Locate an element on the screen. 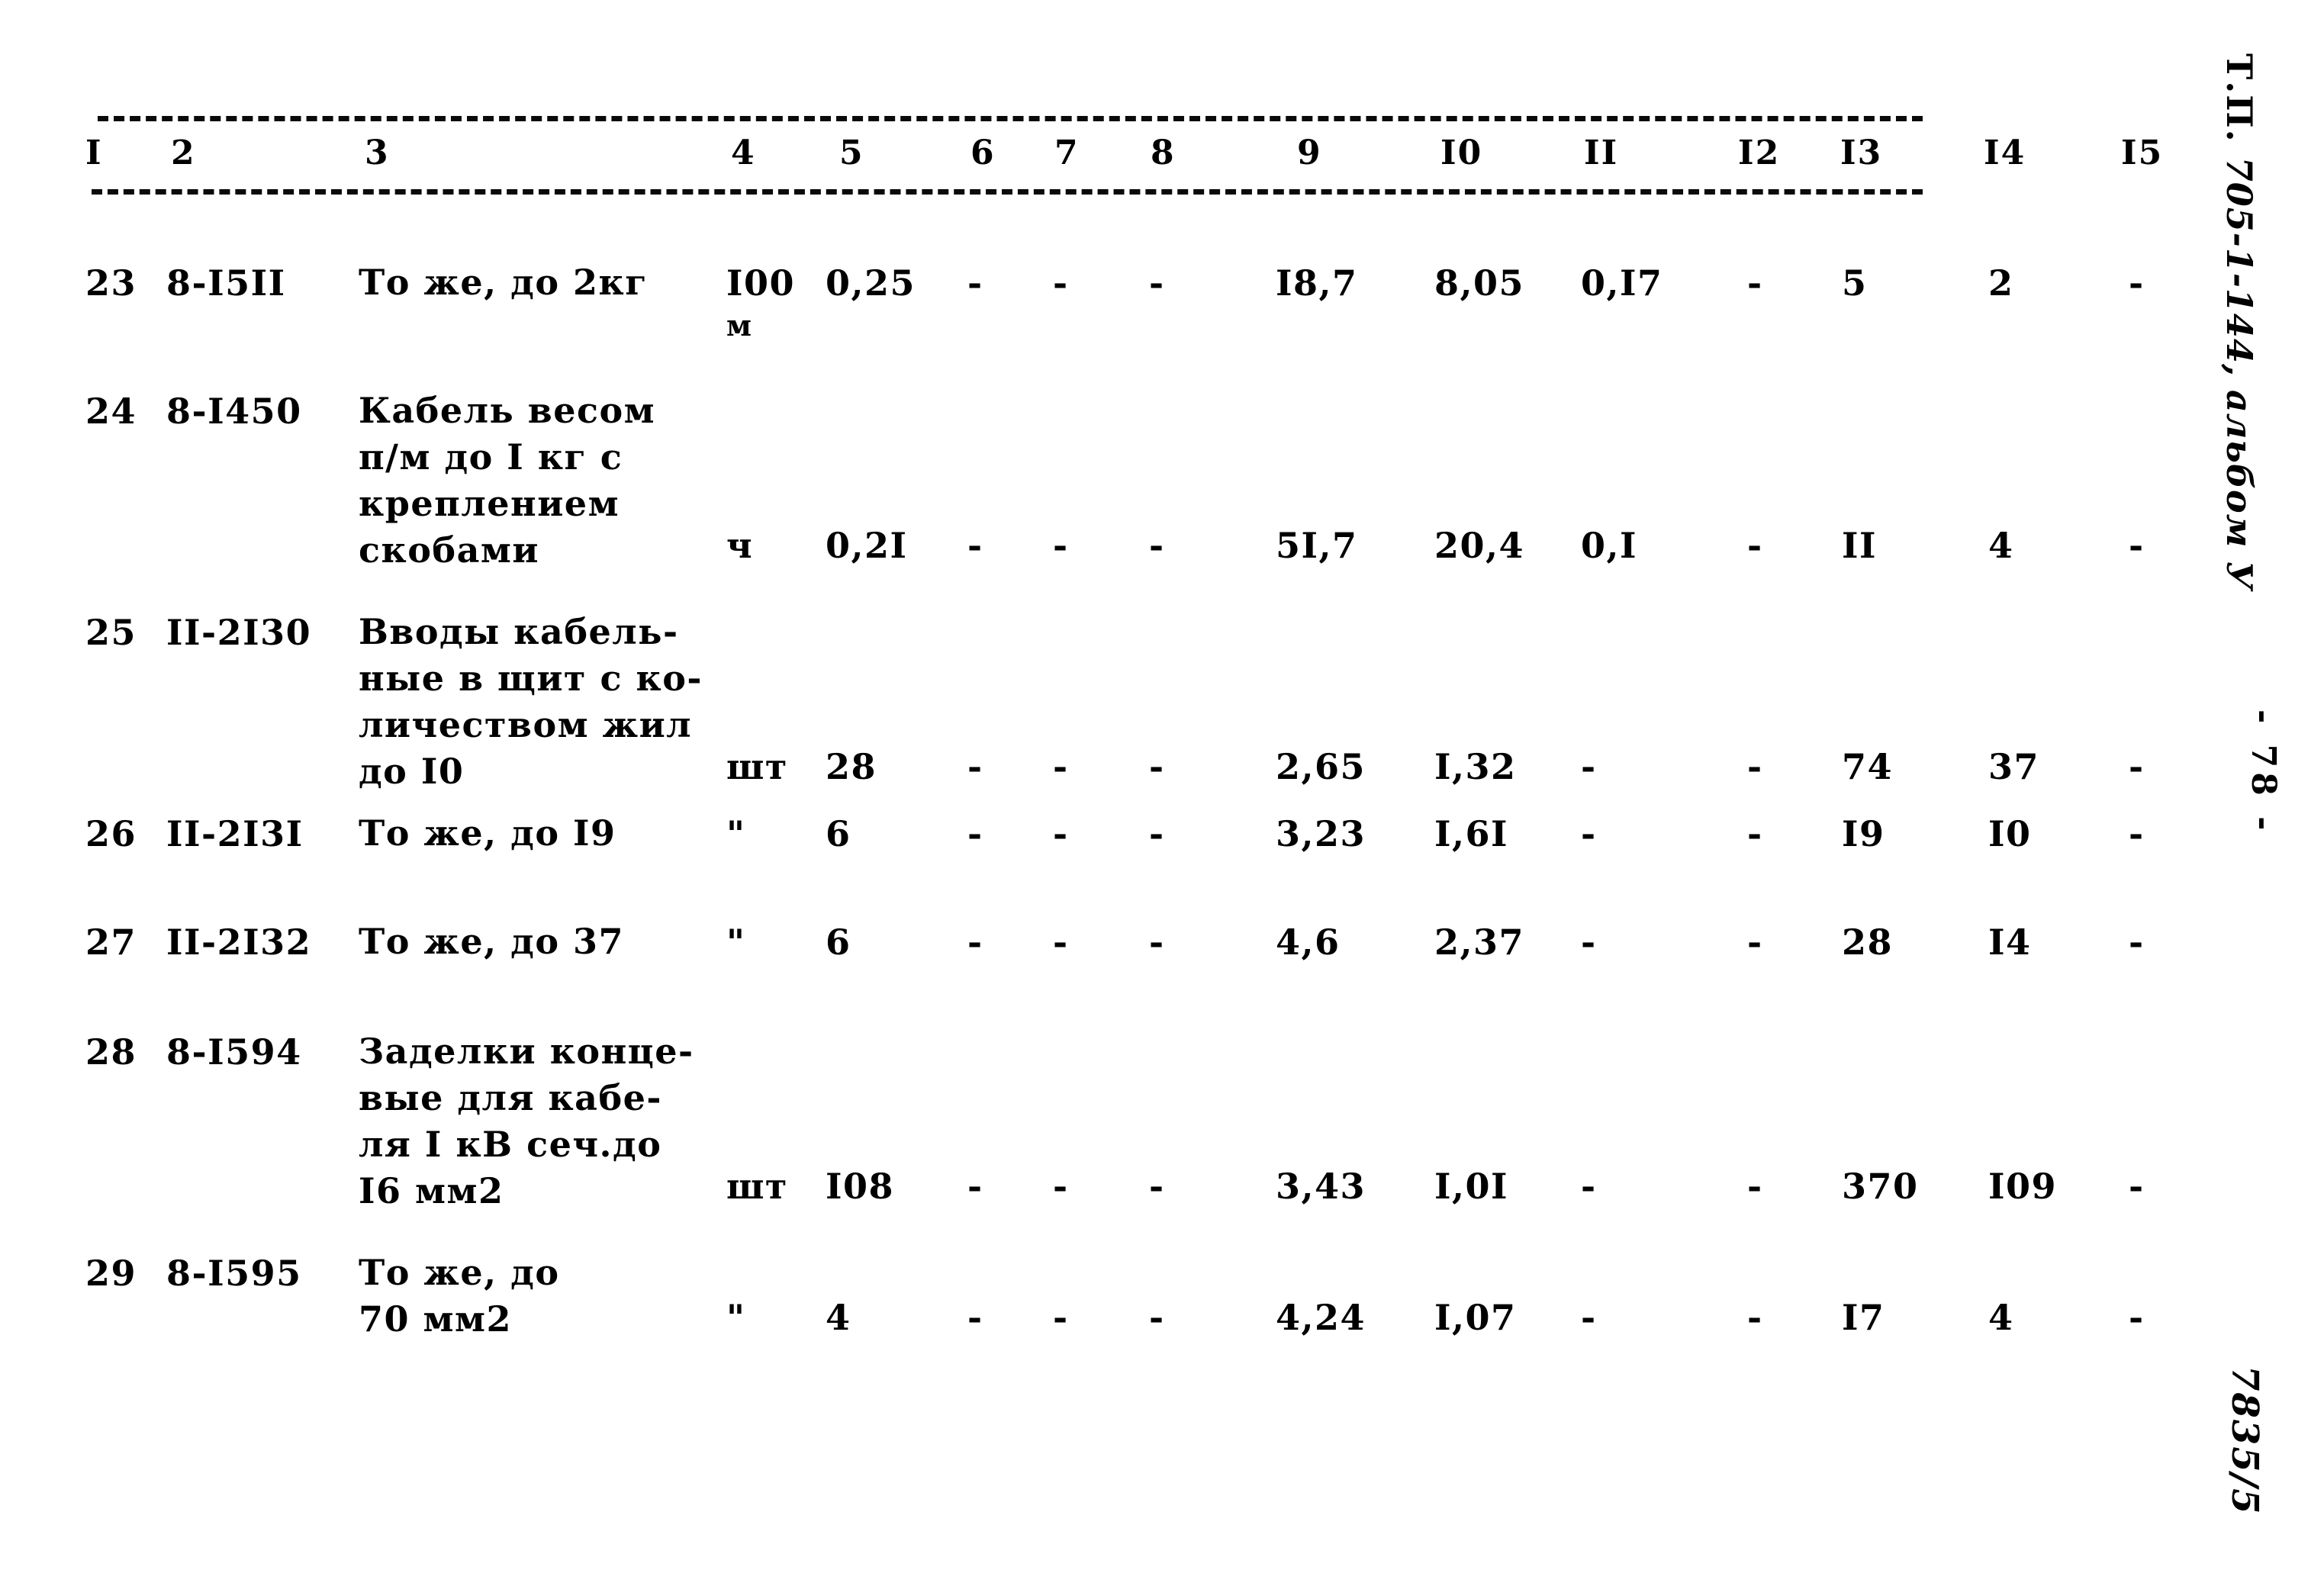  row-value-10: I,6I is located at coordinates (1471, 834).